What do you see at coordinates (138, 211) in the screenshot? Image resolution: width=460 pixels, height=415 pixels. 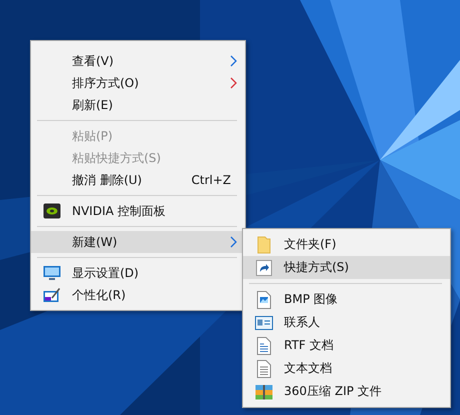 I see `menu-item: NVIDIA 控制面板` at bounding box center [138, 211].